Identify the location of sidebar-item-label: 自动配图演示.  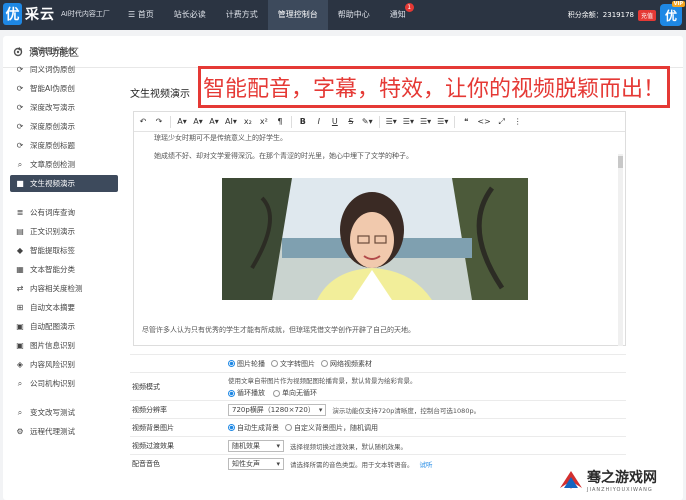
(52, 326).